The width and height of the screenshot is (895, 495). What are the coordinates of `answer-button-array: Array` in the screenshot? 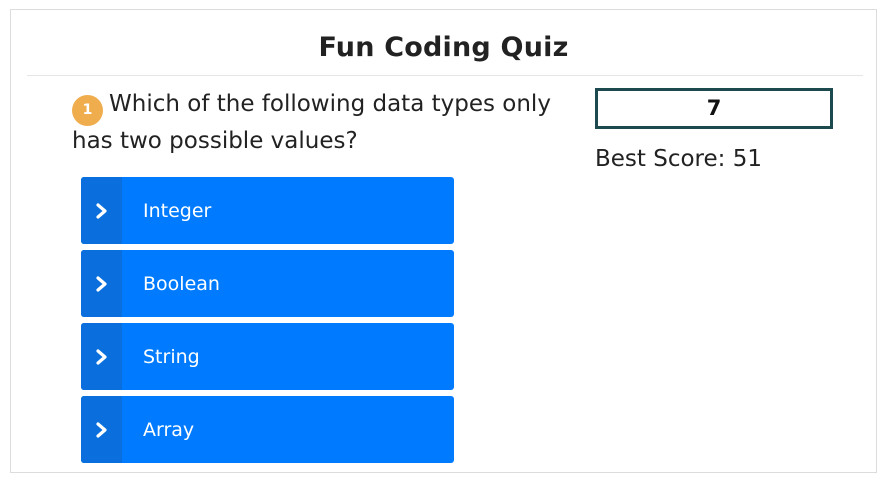 It's located at (267, 429).